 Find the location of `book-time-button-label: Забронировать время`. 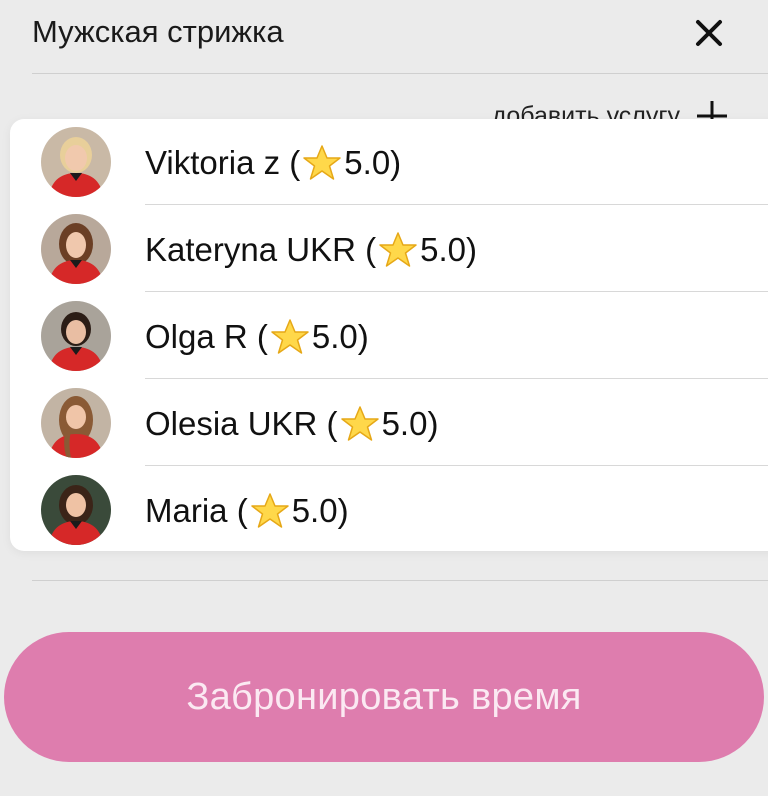

book-time-button-label: Забронировать время is located at coordinates (384, 696).